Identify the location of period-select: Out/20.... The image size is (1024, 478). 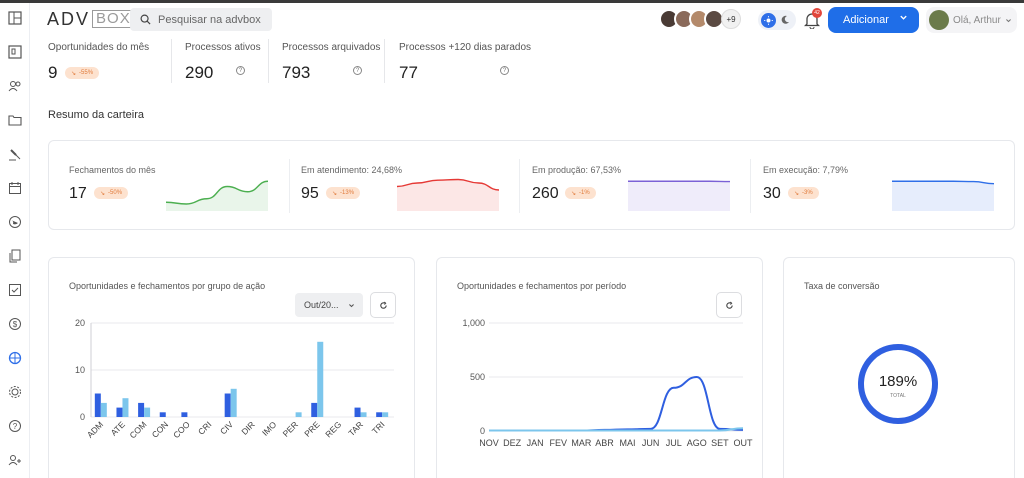
(329, 305).